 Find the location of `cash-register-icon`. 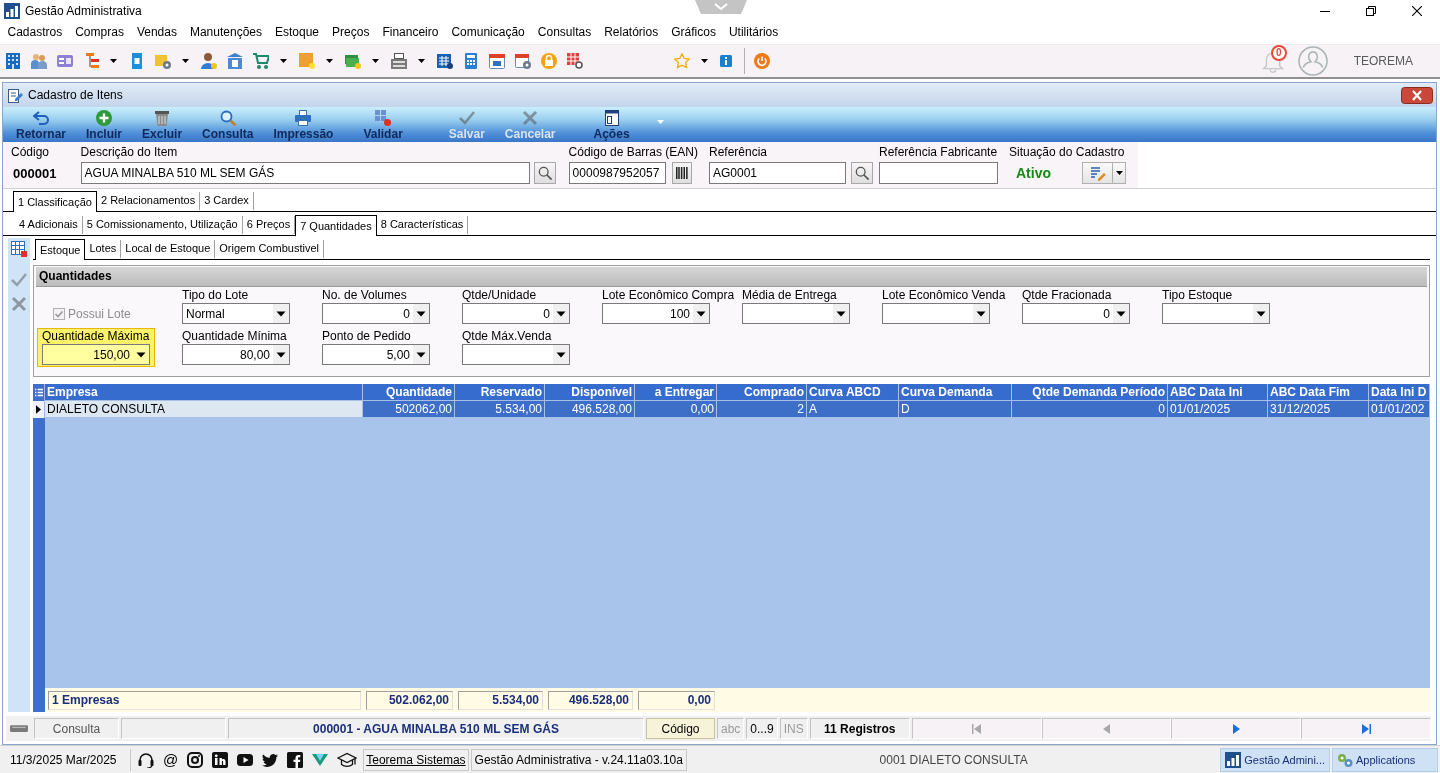

cash-register-icon is located at coordinates (399, 61).